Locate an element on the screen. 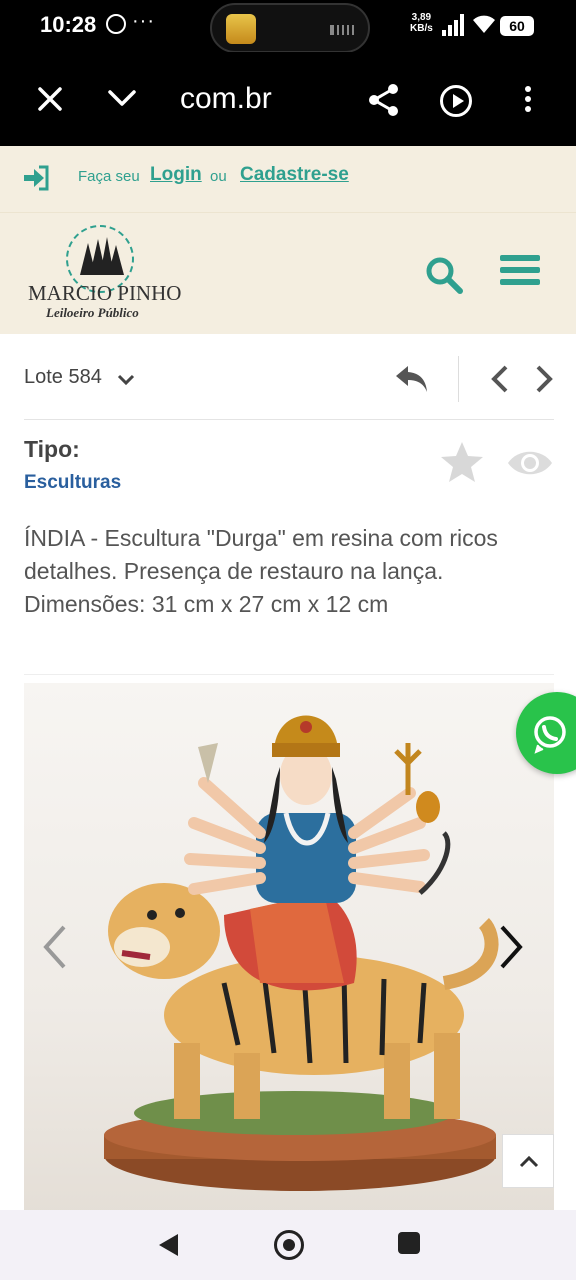 The width and height of the screenshot is (576, 1280). dynamic-island is located at coordinates (290, 28).